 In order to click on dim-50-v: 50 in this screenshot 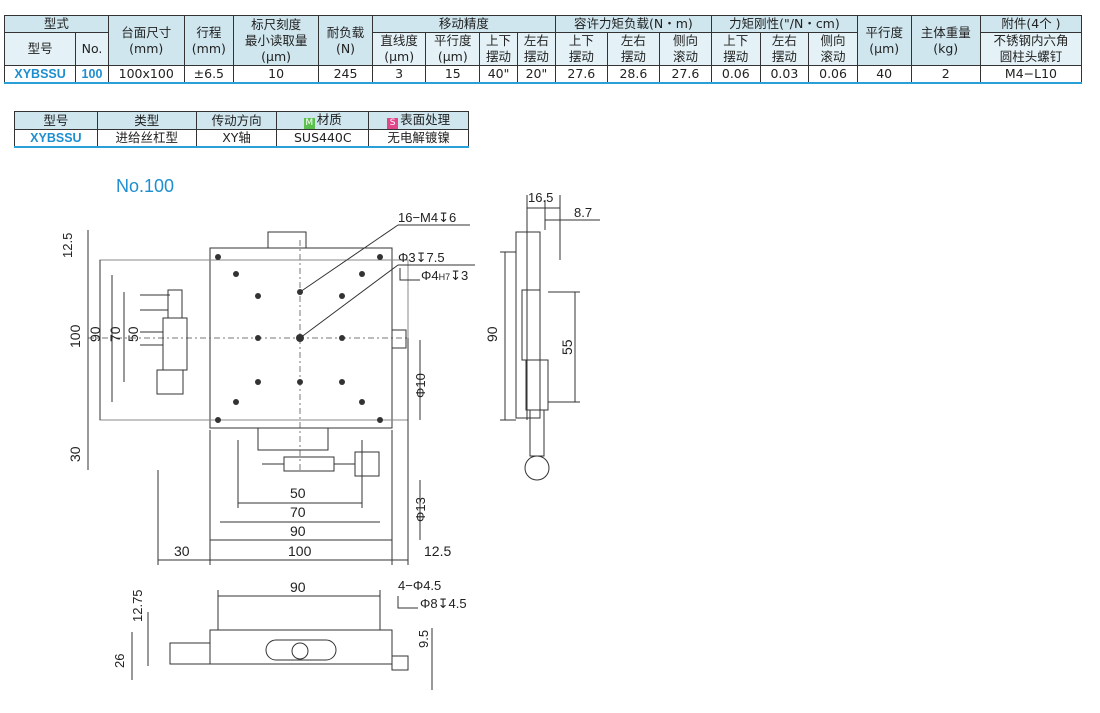, I will do `click(133, 334)`.